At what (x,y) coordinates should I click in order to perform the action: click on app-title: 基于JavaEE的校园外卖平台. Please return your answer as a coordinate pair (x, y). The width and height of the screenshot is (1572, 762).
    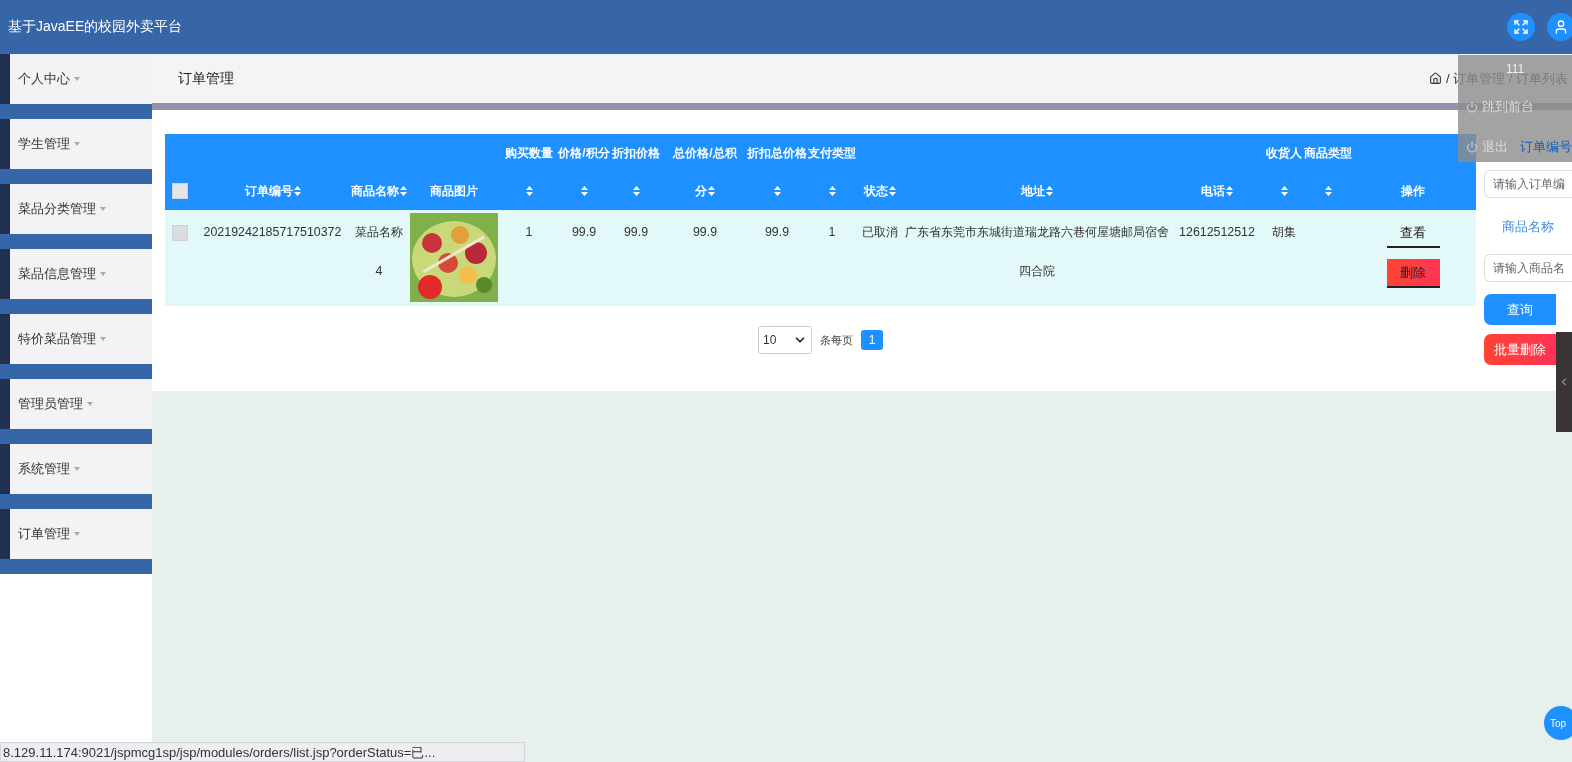
    Looking at the image, I should click on (96, 27).